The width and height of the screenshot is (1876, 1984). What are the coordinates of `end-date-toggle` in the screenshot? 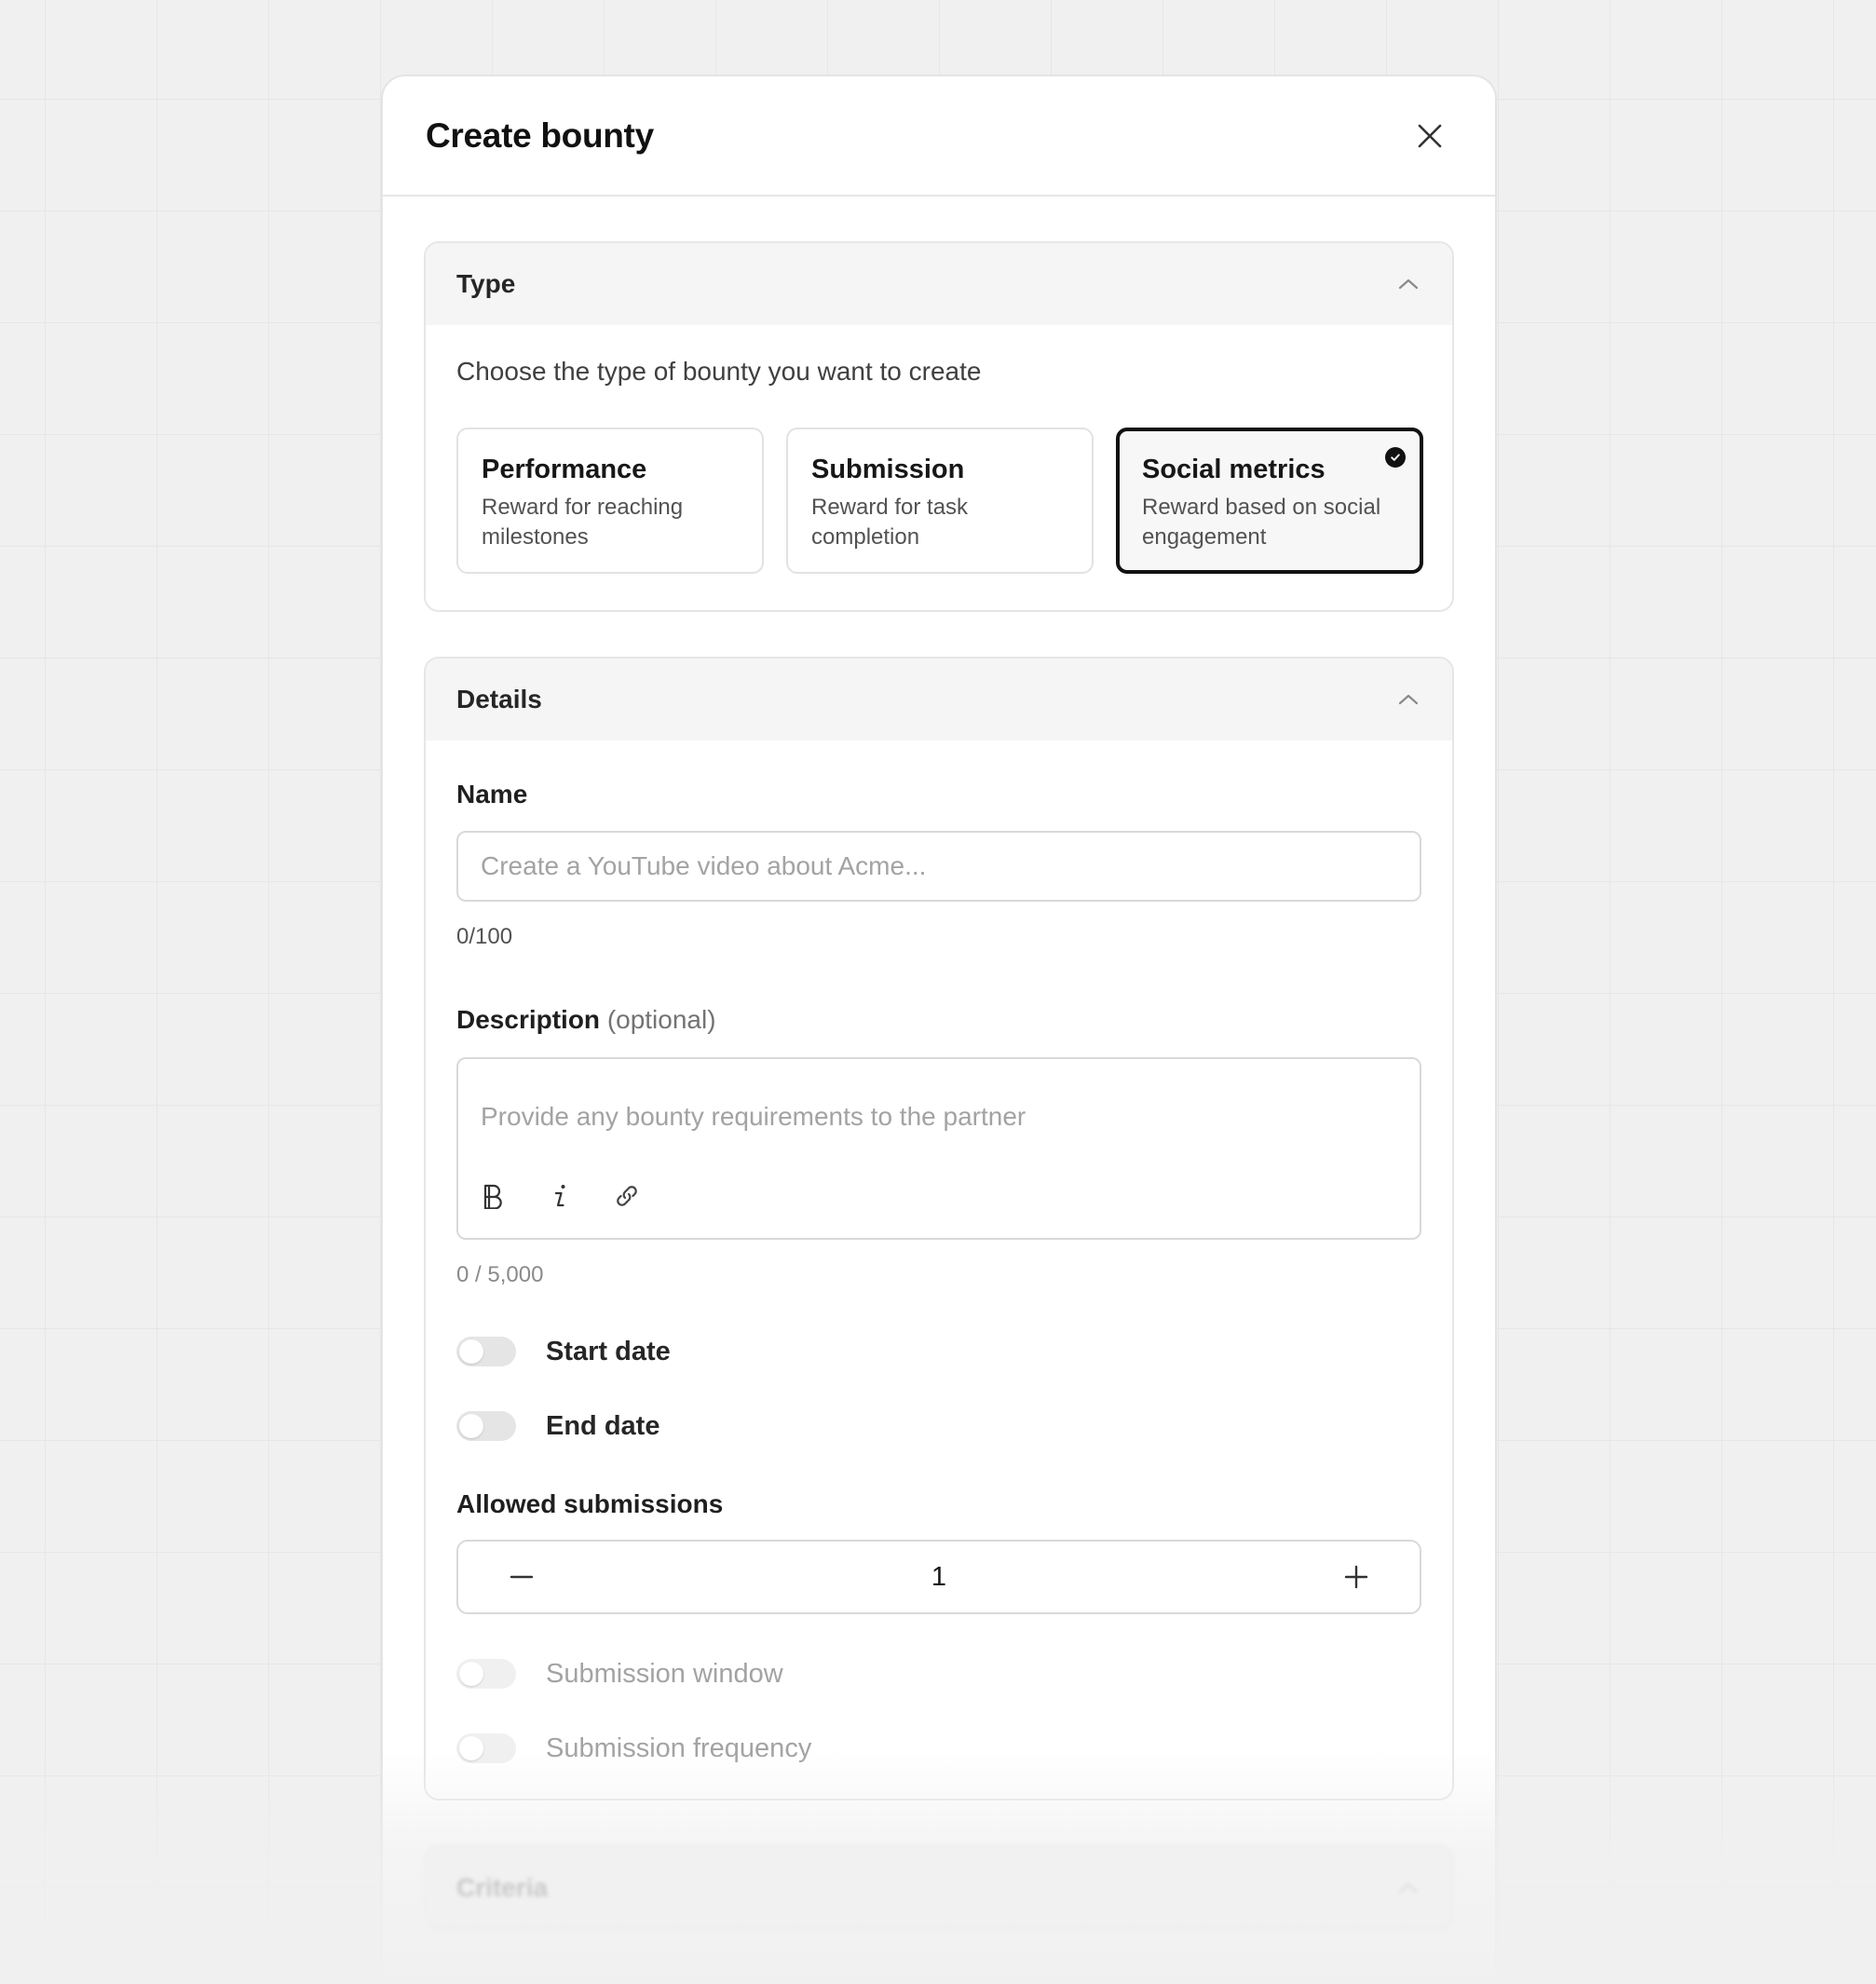 It's located at (486, 1426).